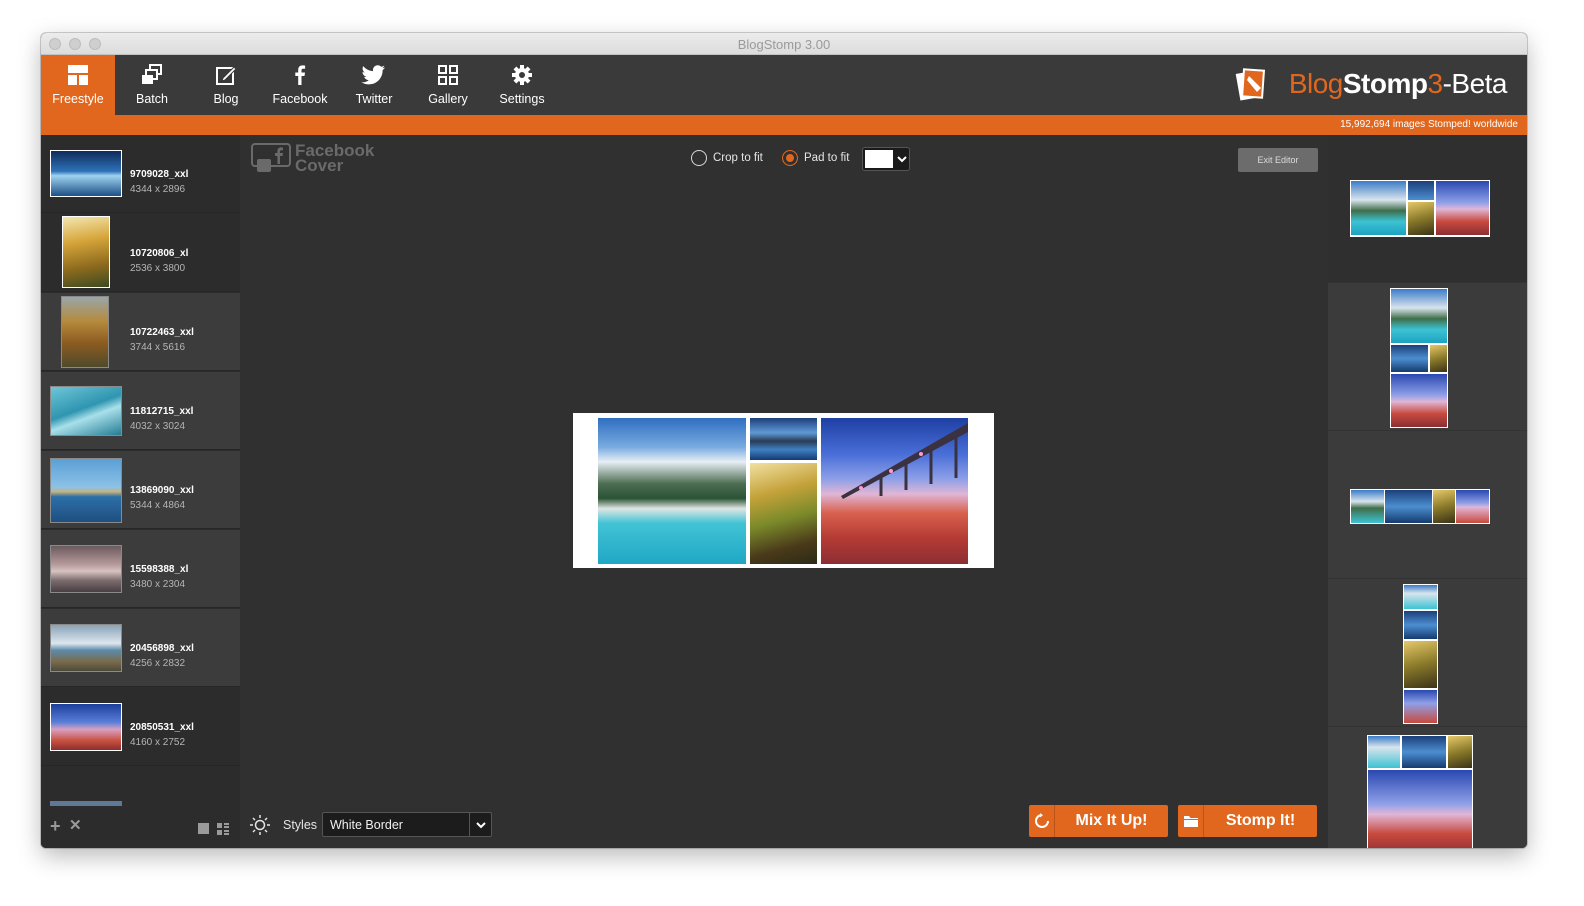 This screenshot has width=1584, height=906. I want to click on tab-freestyle: Freestyle, so click(78, 85).